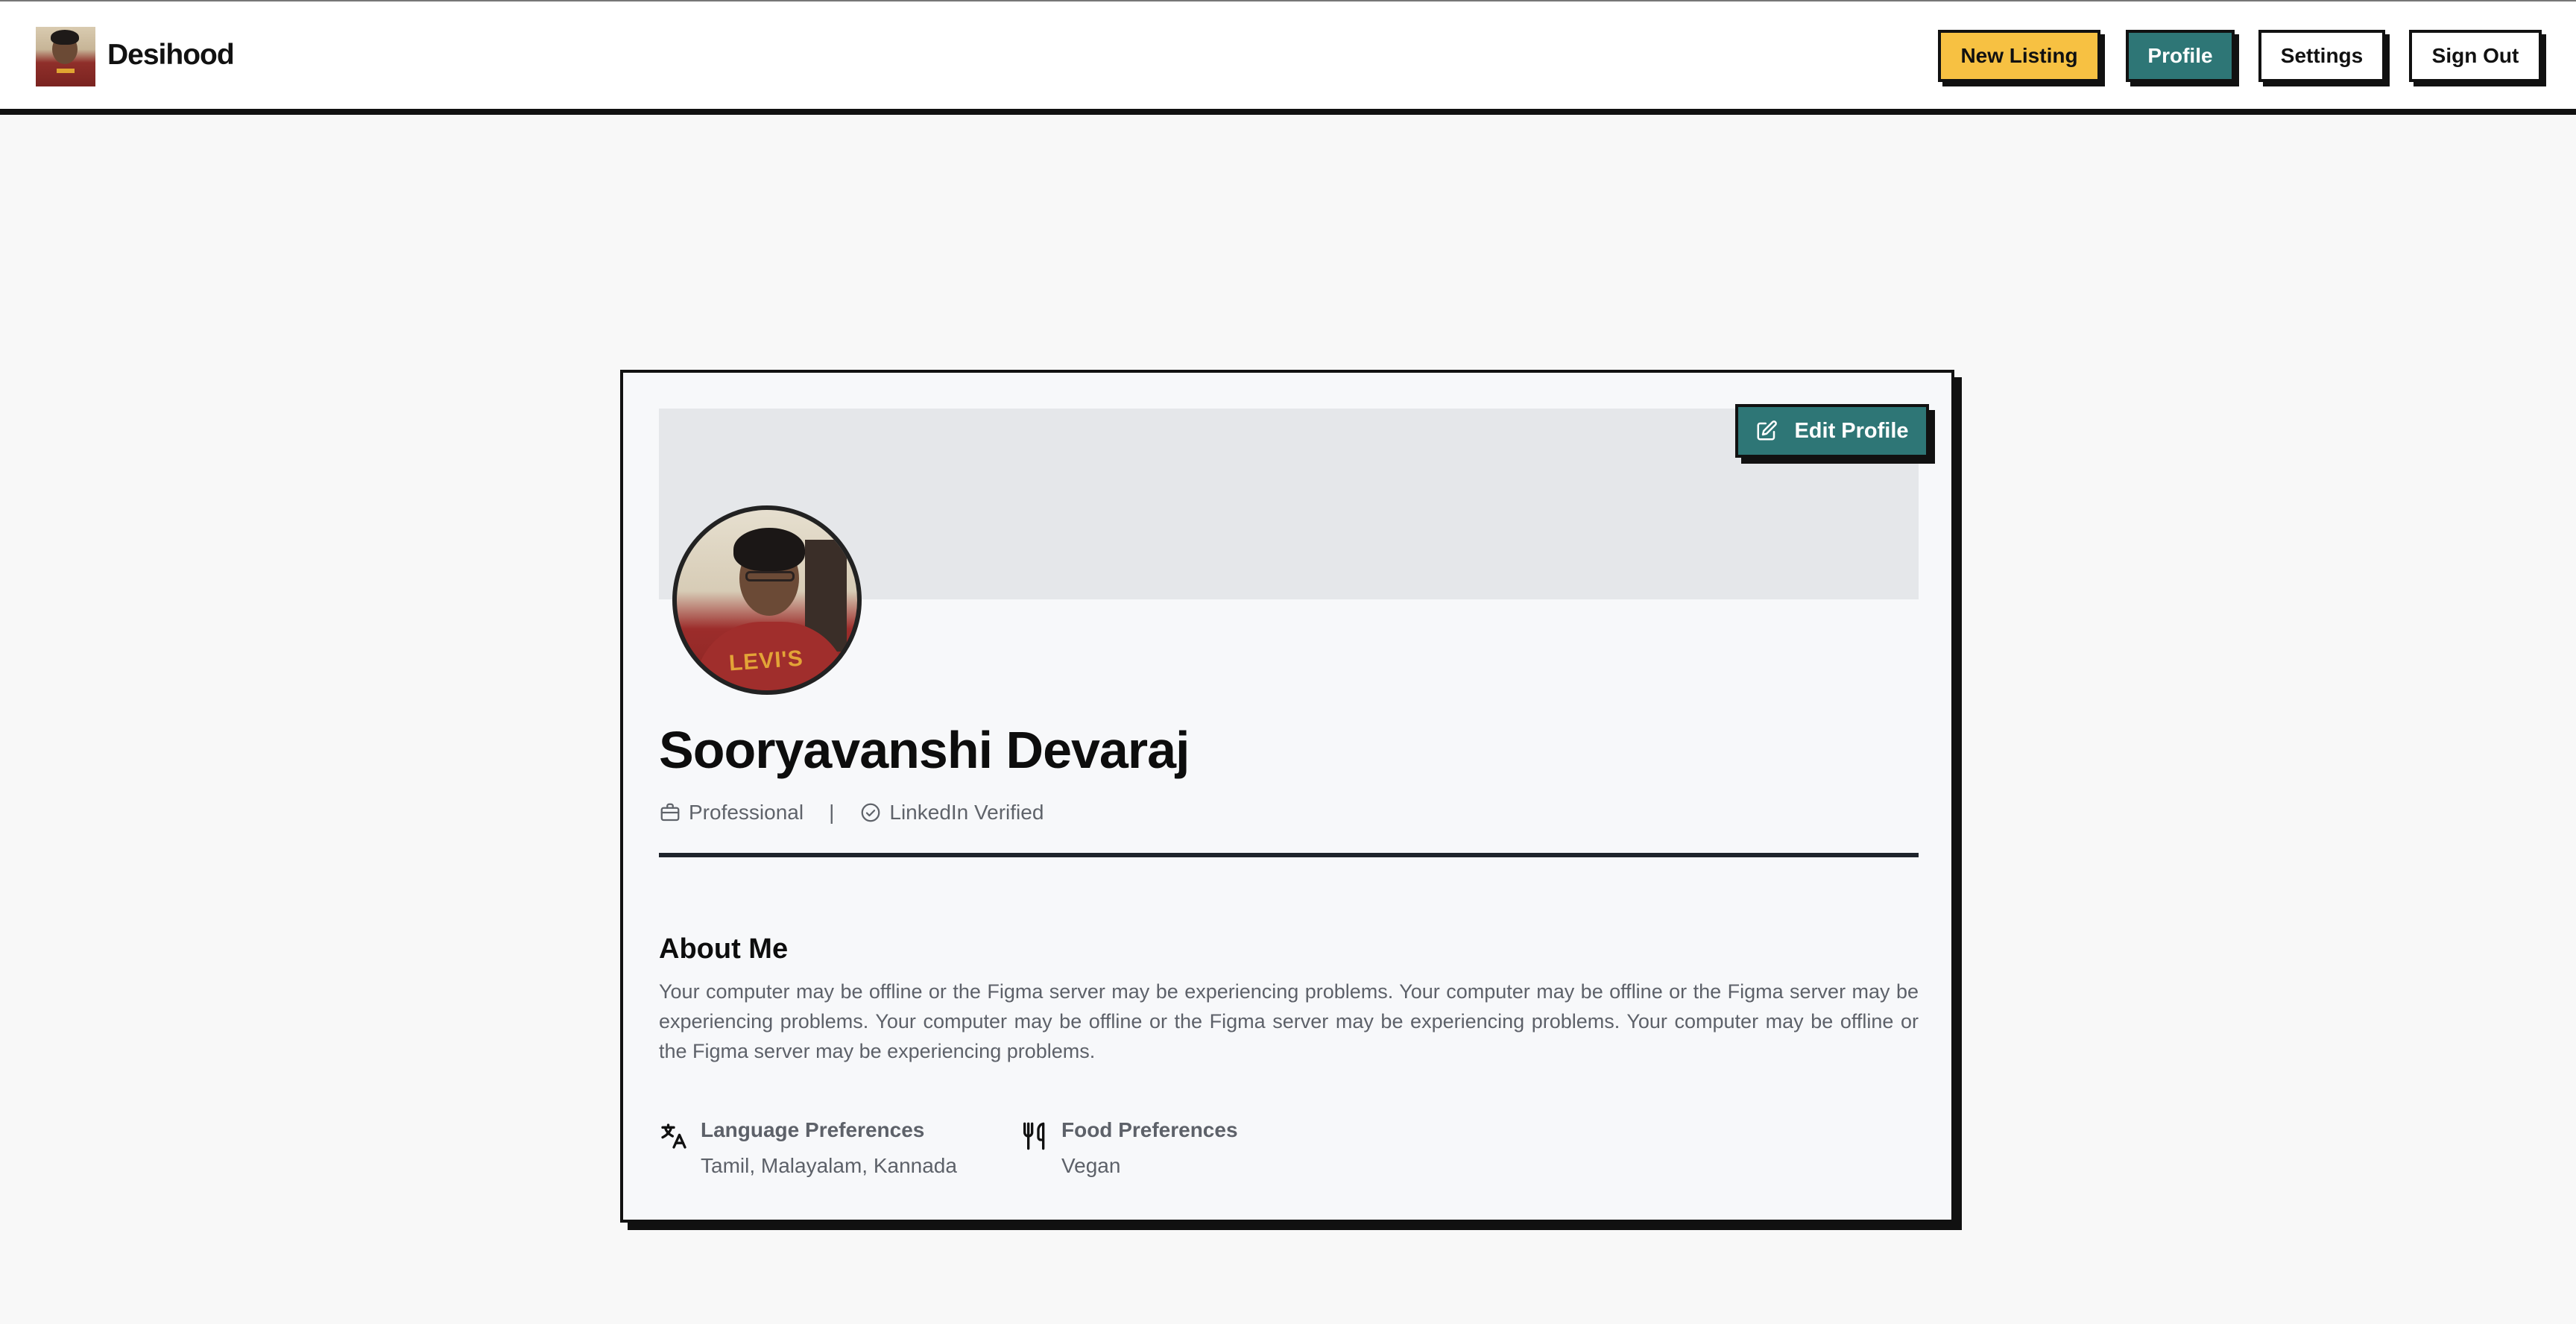 This screenshot has width=2576, height=1324. Describe the element at coordinates (2322, 56) in the screenshot. I see `settings-button: Settings` at that location.